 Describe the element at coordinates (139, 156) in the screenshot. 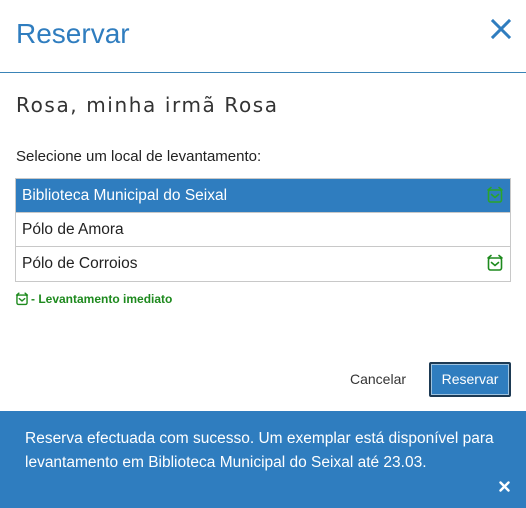

I see `pickup-prompt: Selecione um local de levantamento:` at that location.